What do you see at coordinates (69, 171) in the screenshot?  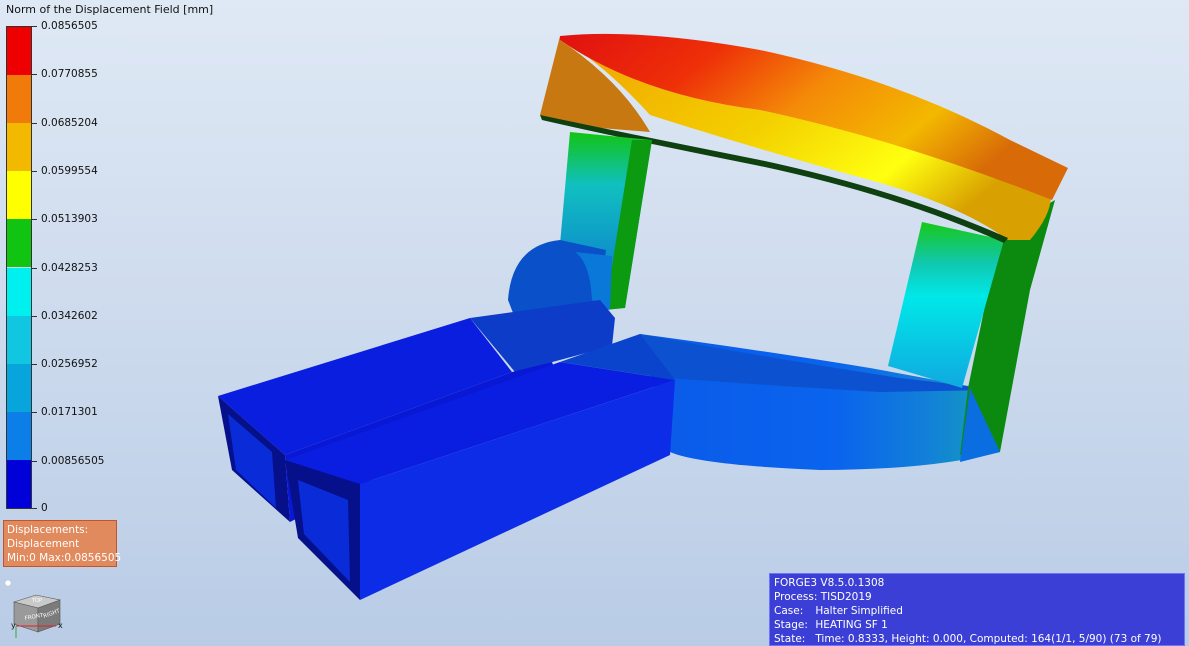 I see `legend-tick-label: 0.0599554` at bounding box center [69, 171].